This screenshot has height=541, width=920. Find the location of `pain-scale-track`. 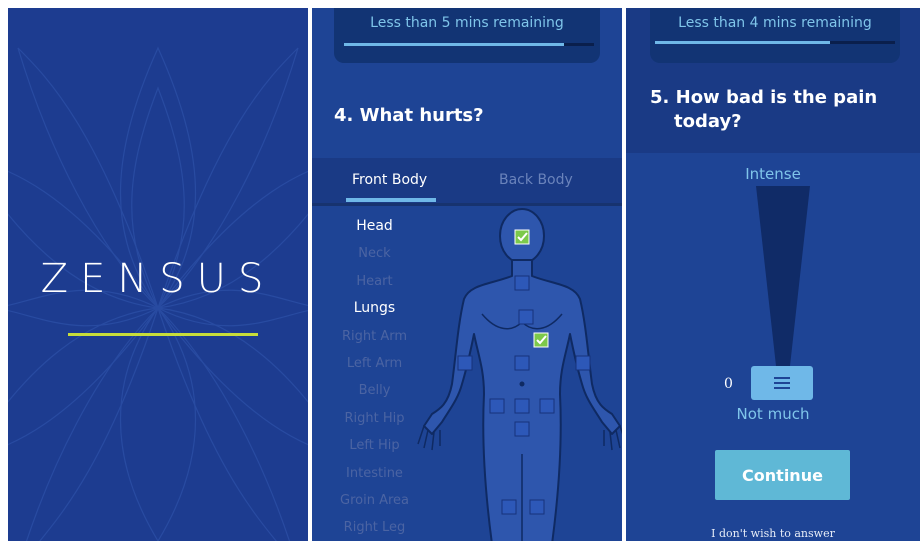

pain-scale-track is located at coordinates (773, 281).